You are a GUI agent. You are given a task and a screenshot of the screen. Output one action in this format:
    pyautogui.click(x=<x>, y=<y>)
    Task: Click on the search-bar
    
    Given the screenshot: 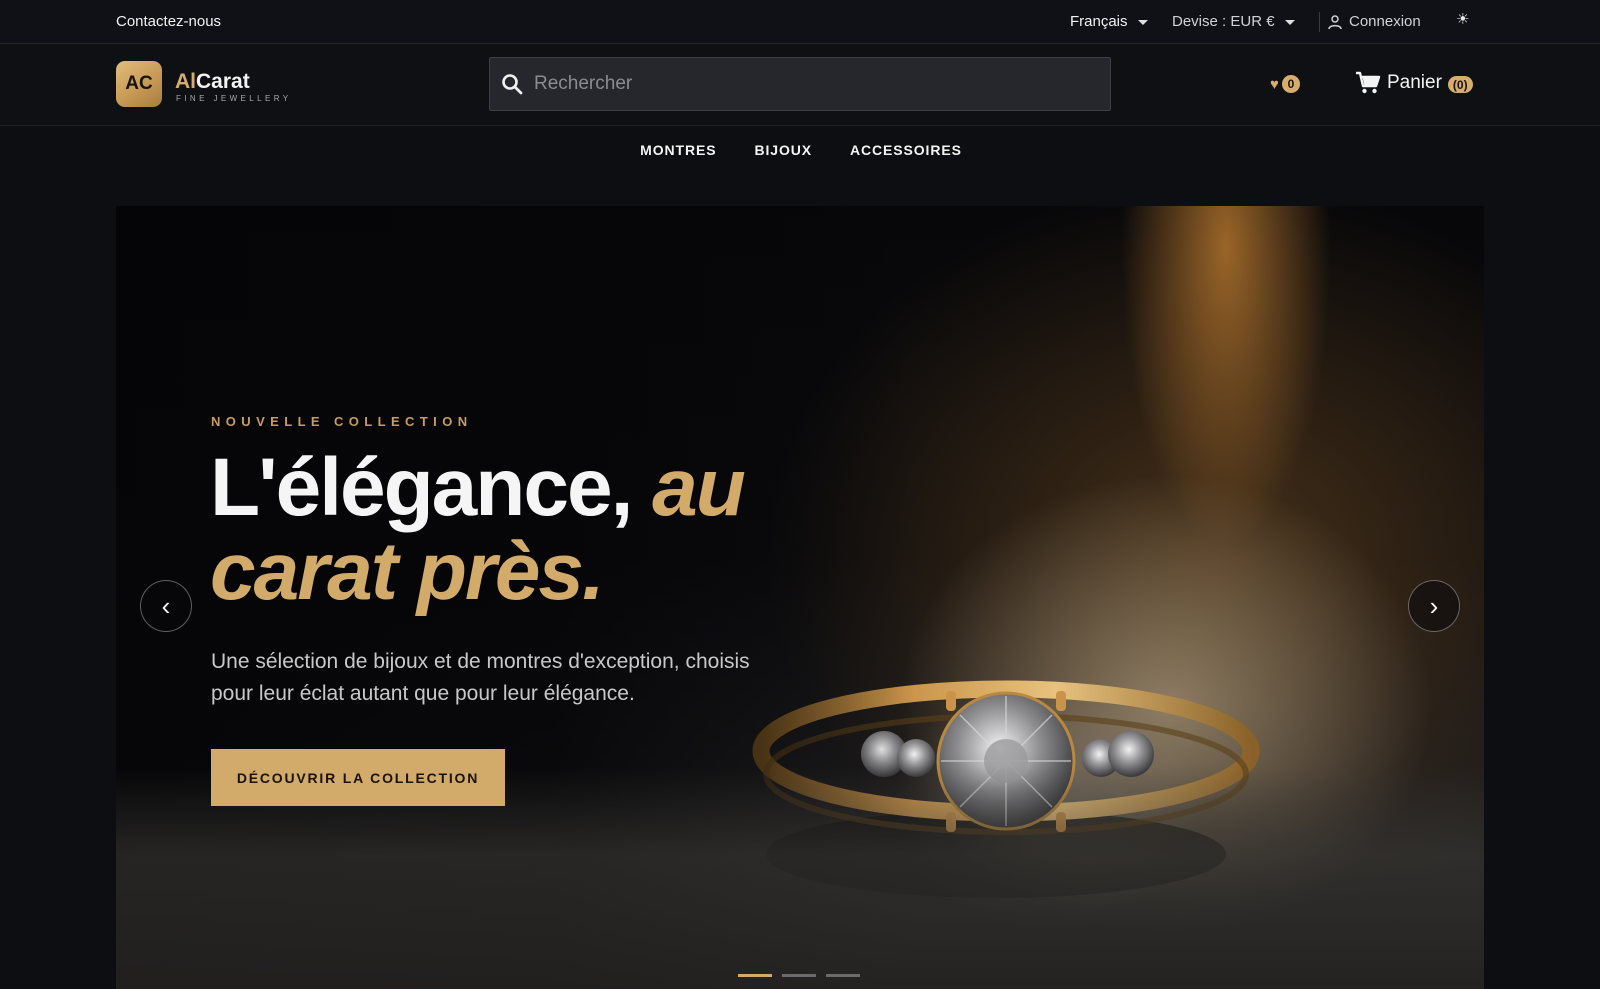 What is the action you would take?
    pyautogui.click(x=800, y=84)
    